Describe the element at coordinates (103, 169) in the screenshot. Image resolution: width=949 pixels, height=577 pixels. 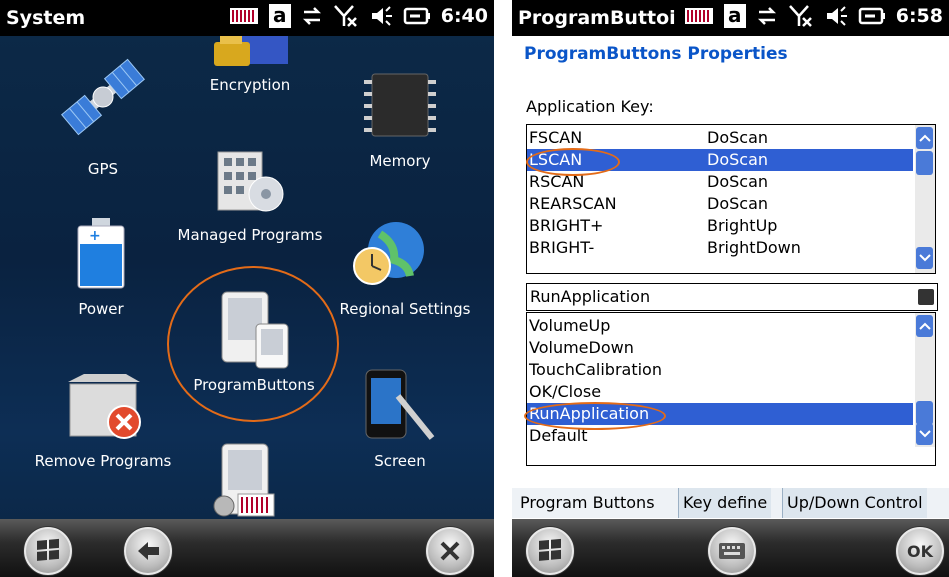
I see `app-label-gps: GPS` at that location.